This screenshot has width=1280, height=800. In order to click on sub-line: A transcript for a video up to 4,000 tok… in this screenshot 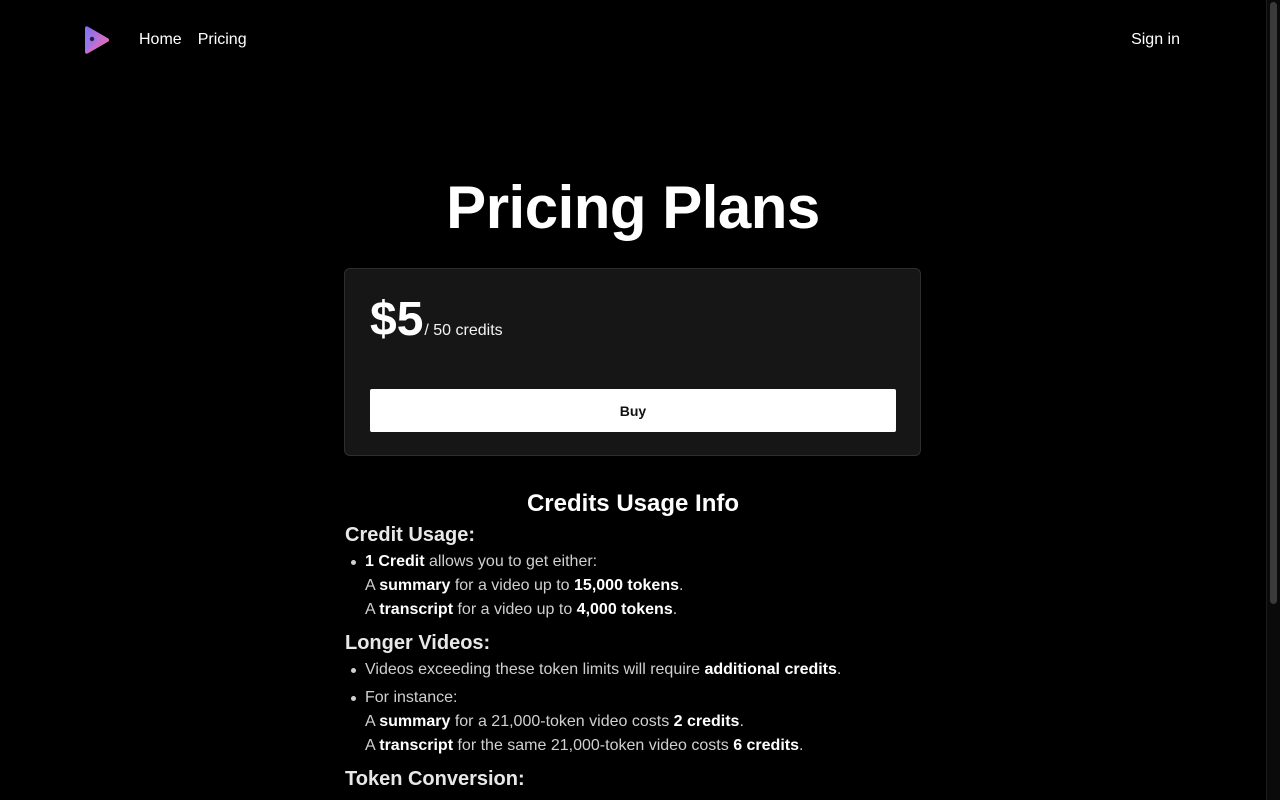, I will do `click(521, 609)`.